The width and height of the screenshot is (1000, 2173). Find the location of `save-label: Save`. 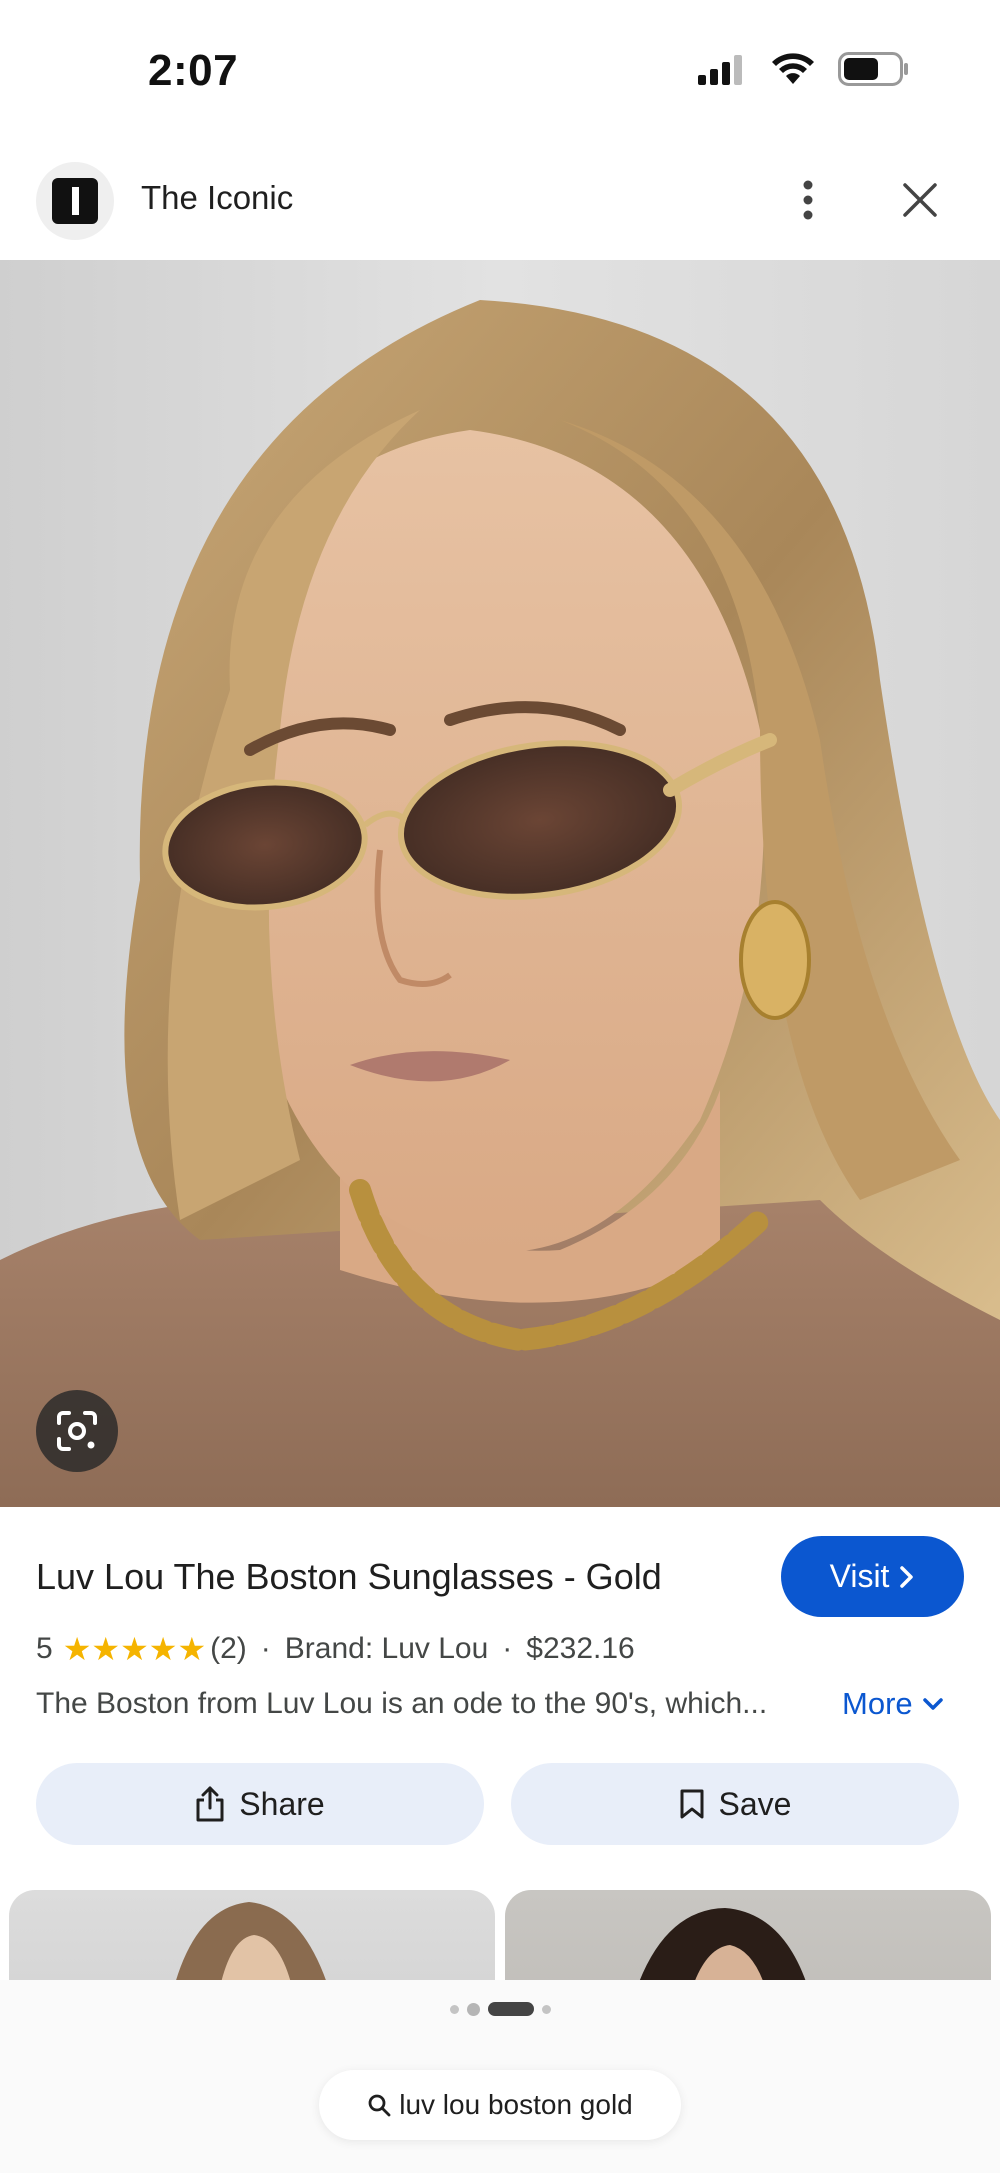

save-label: Save is located at coordinates (755, 1803).